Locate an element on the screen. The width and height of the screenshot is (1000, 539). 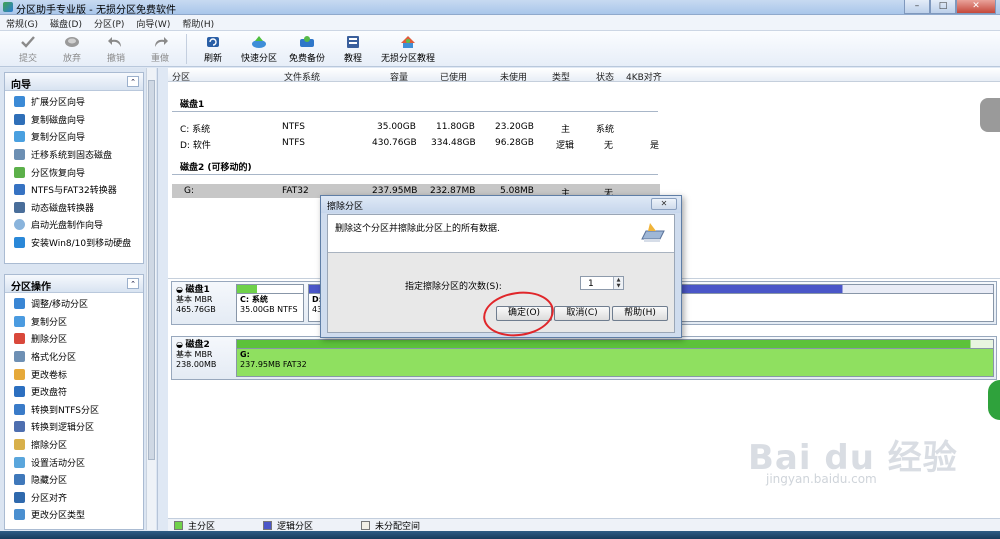
legend-unallocated: 未分配空间 is located at coordinates (390, 525).